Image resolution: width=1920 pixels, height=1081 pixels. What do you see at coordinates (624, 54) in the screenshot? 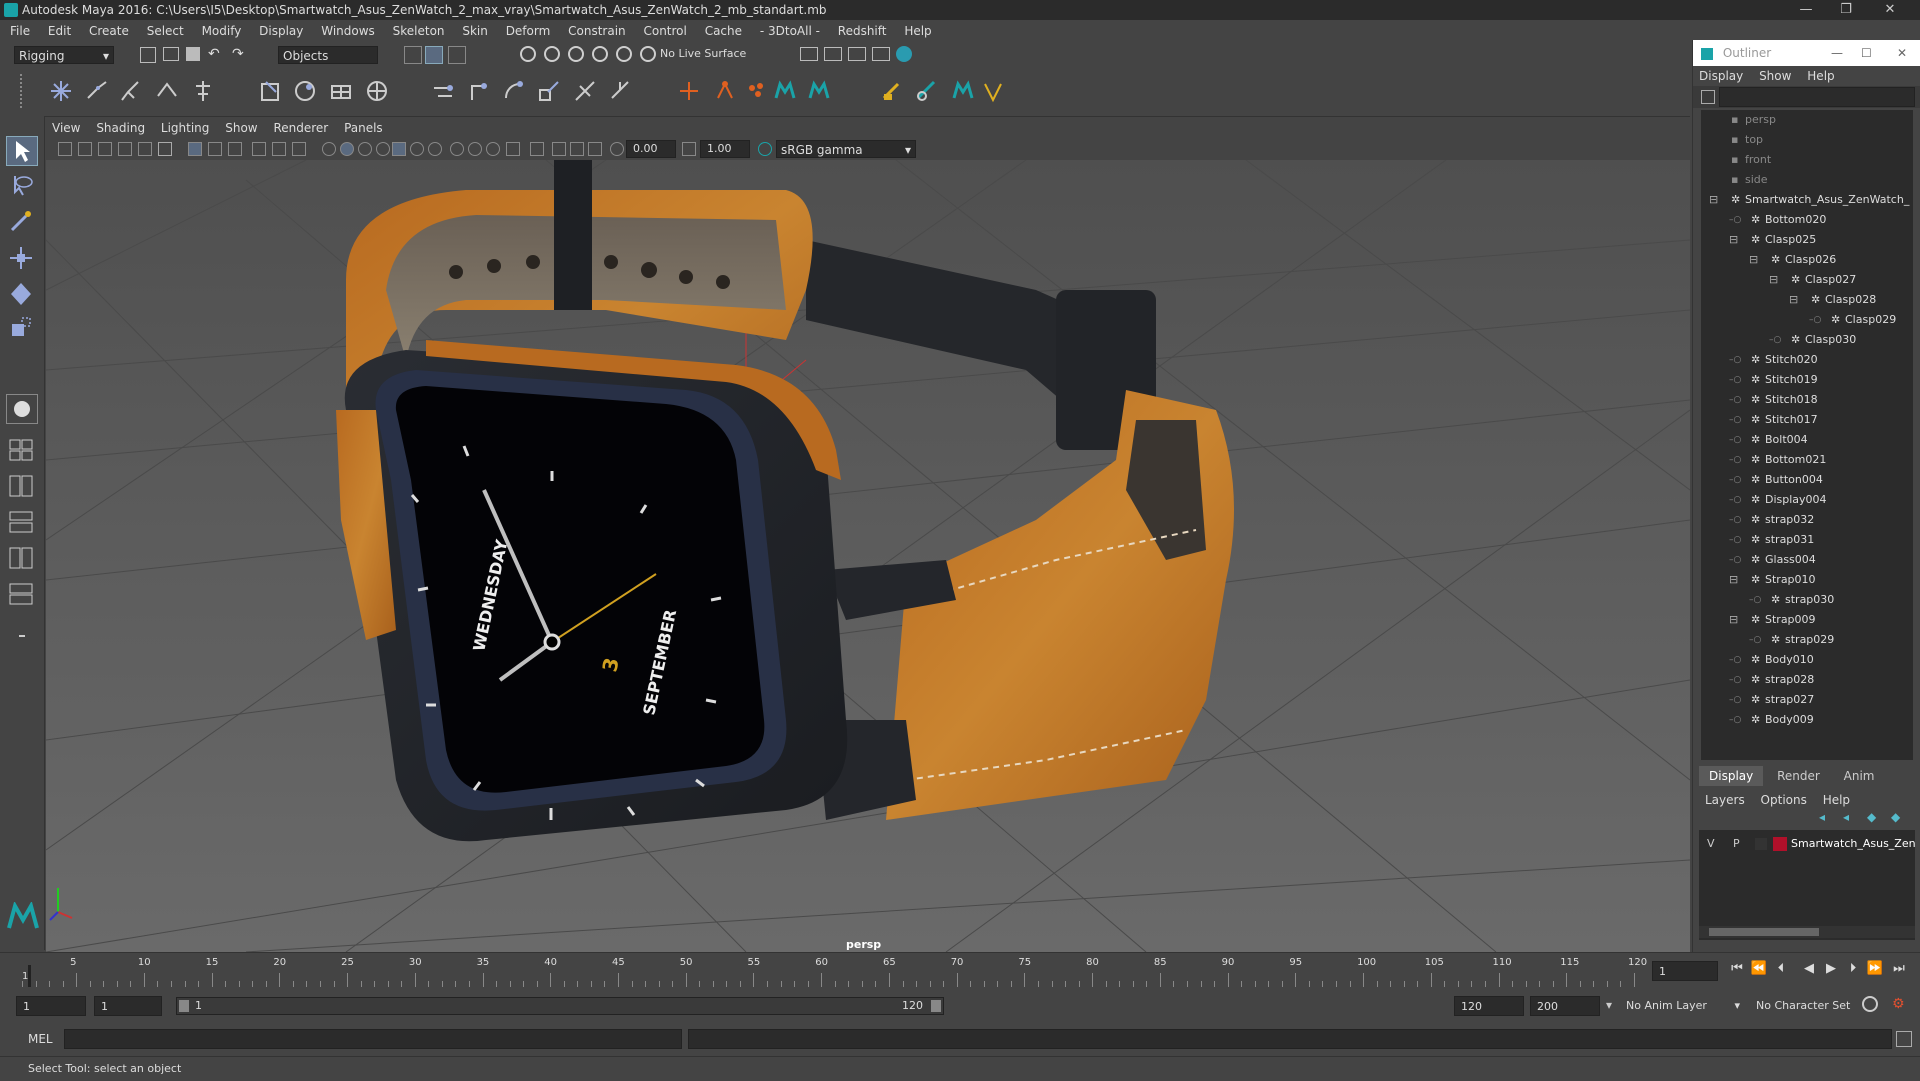
I see `snap-live-icon` at bounding box center [624, 54].